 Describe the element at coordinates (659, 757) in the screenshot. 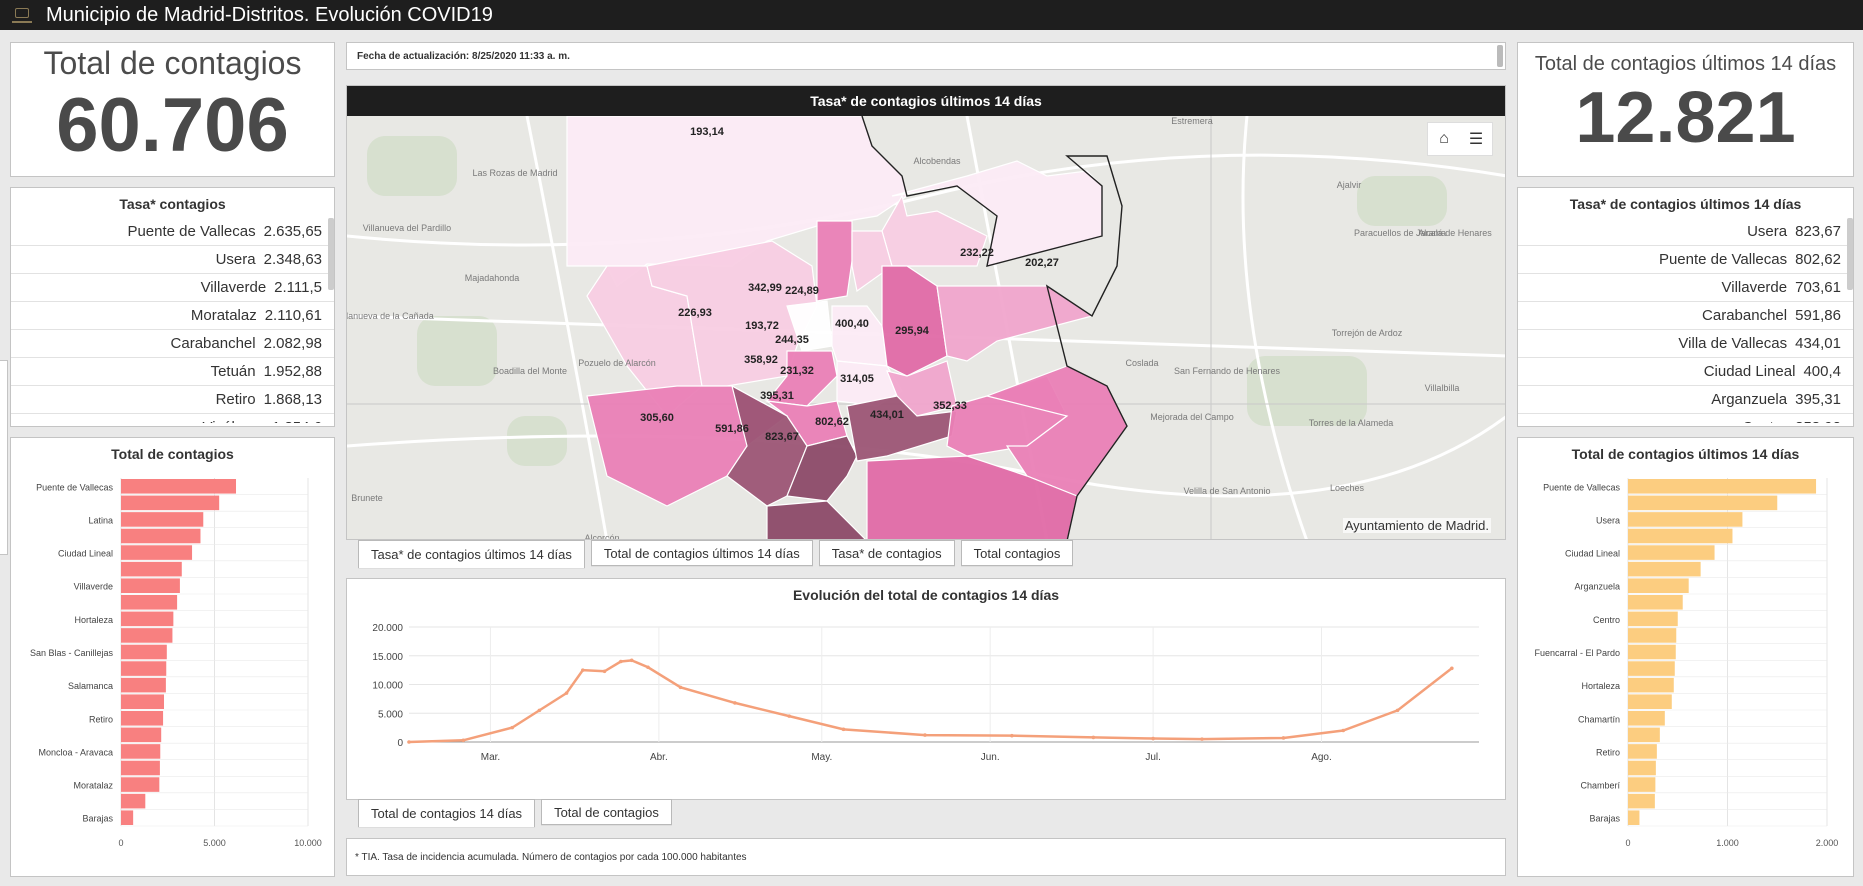

I see `x-tick-label: Abr.` at that location.